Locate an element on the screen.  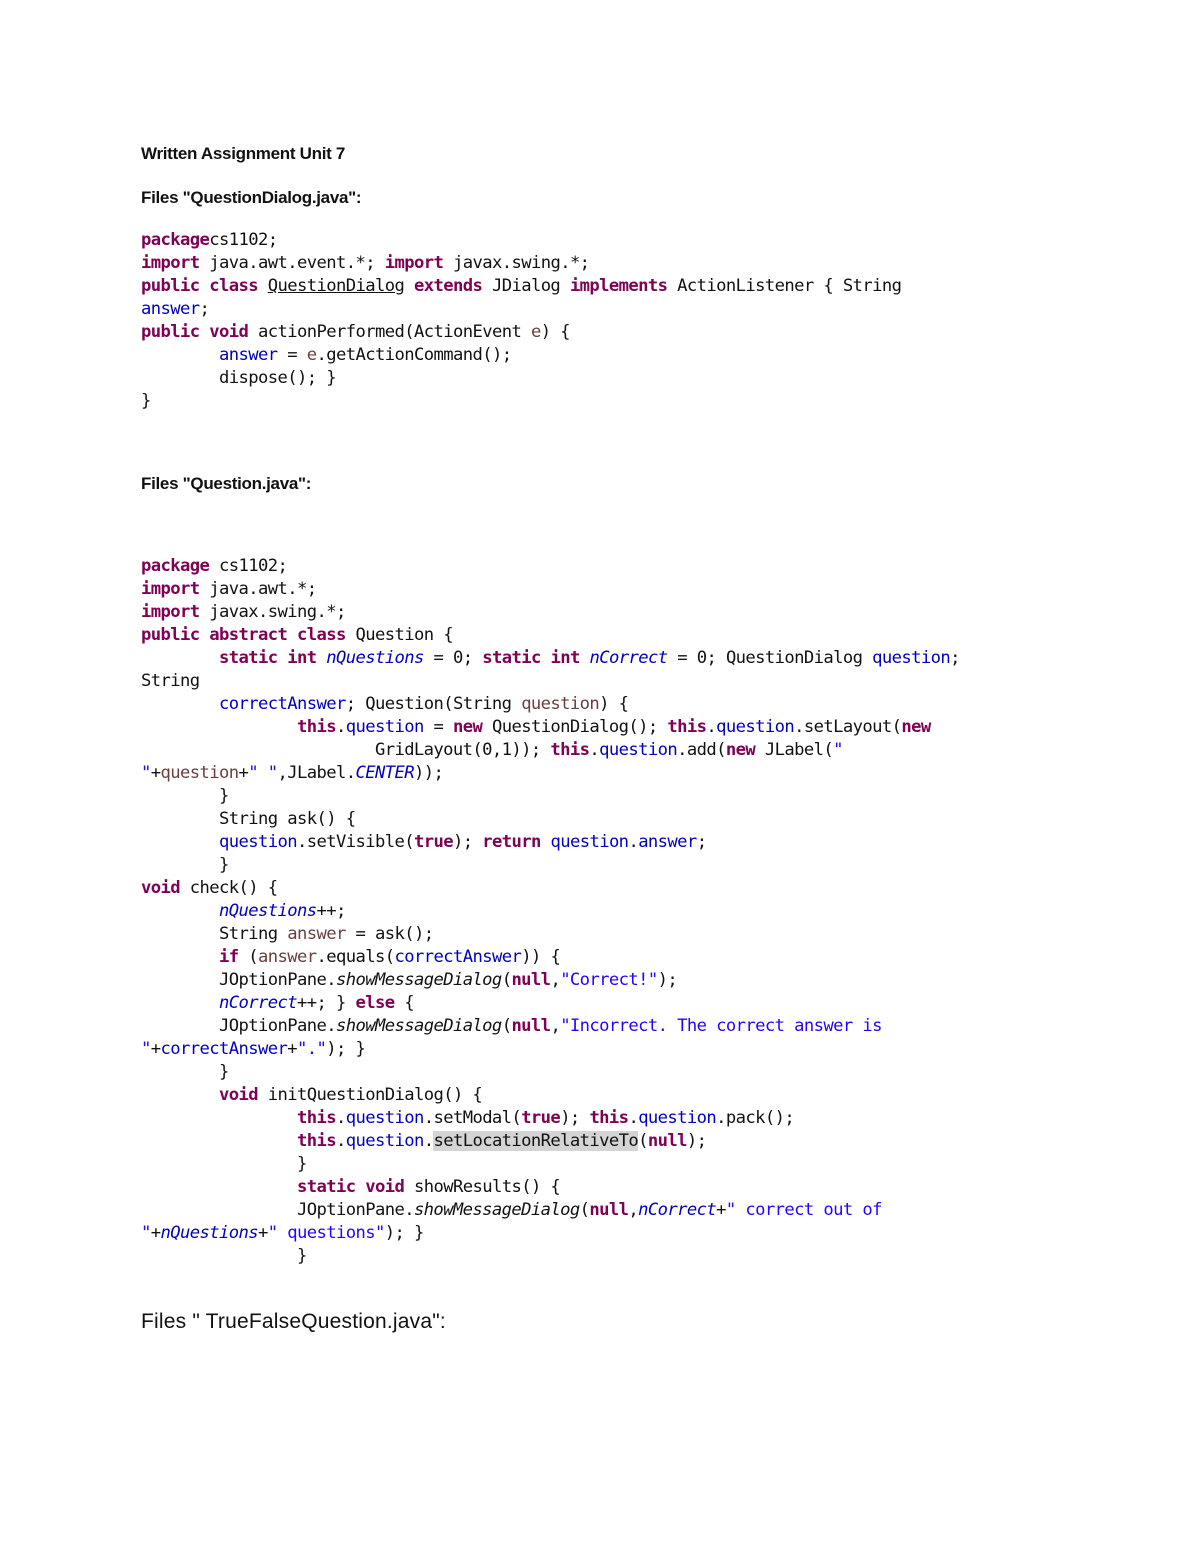
code-token: initQuestionDialog() { is located at coordinates (370, 1095).